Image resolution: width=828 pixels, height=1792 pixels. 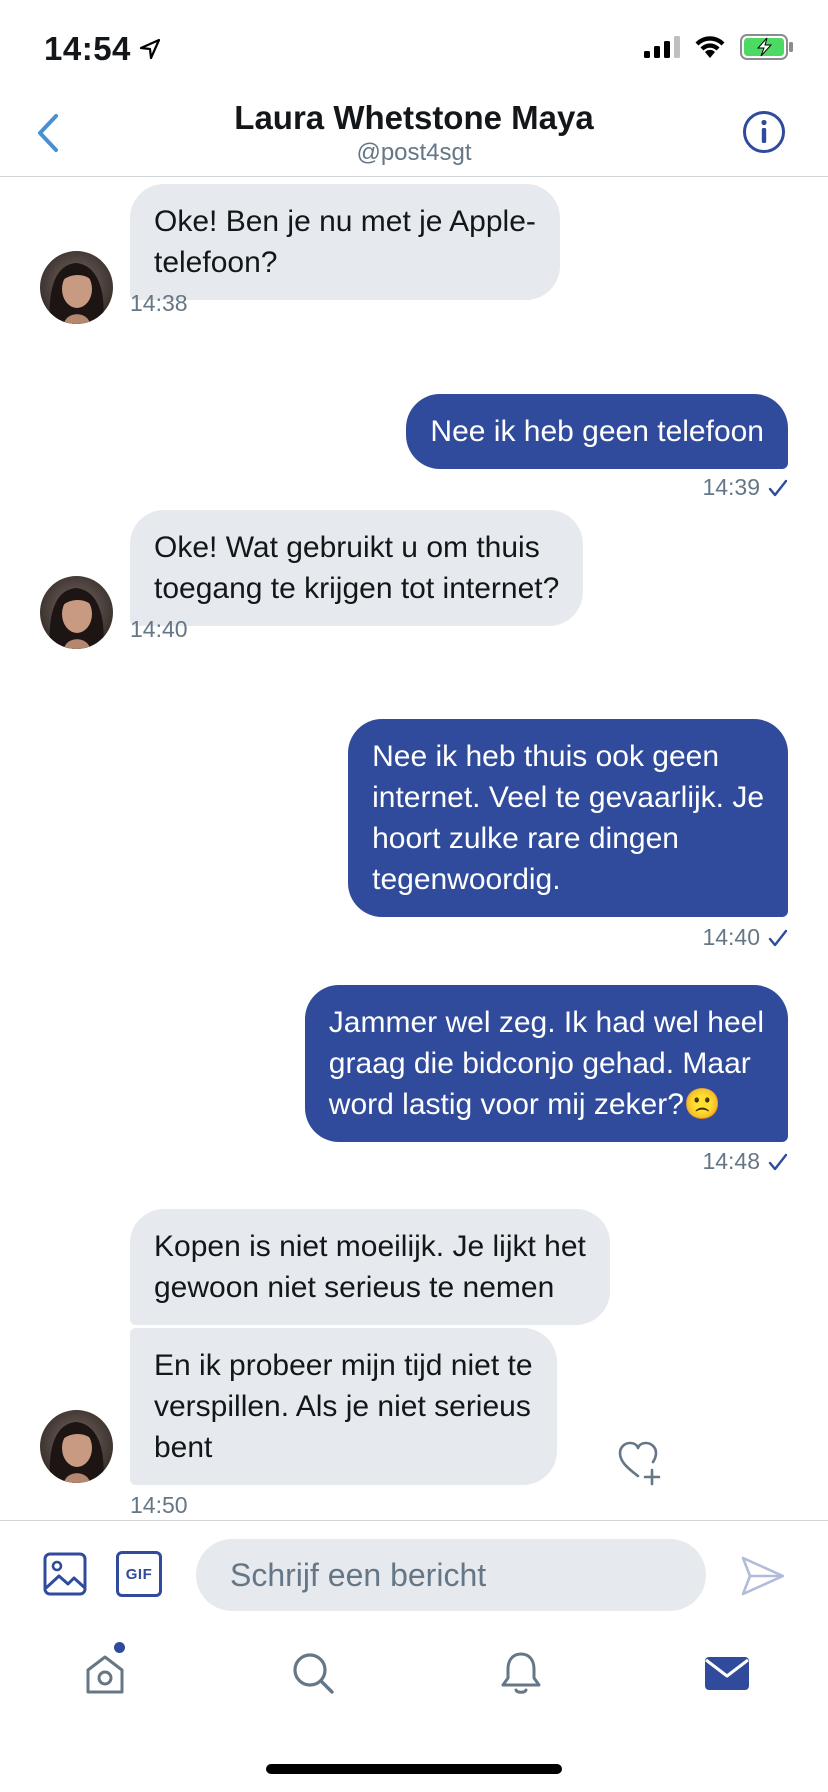 I want to click on message-timestamp: 14:48, so click(x=731, y=1161).